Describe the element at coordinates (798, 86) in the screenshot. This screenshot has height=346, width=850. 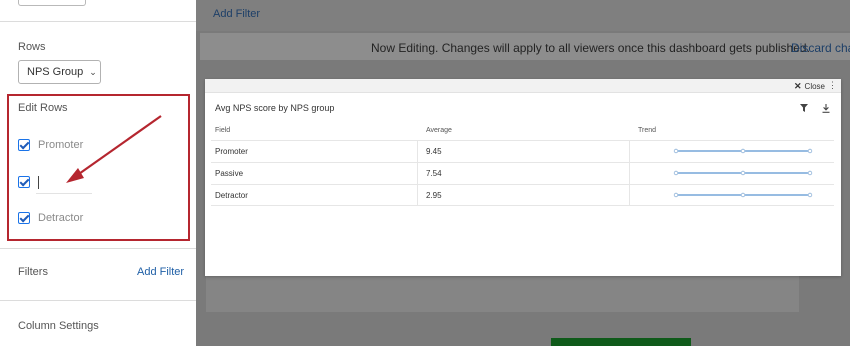
I see `close-icon: ✕` at that location.